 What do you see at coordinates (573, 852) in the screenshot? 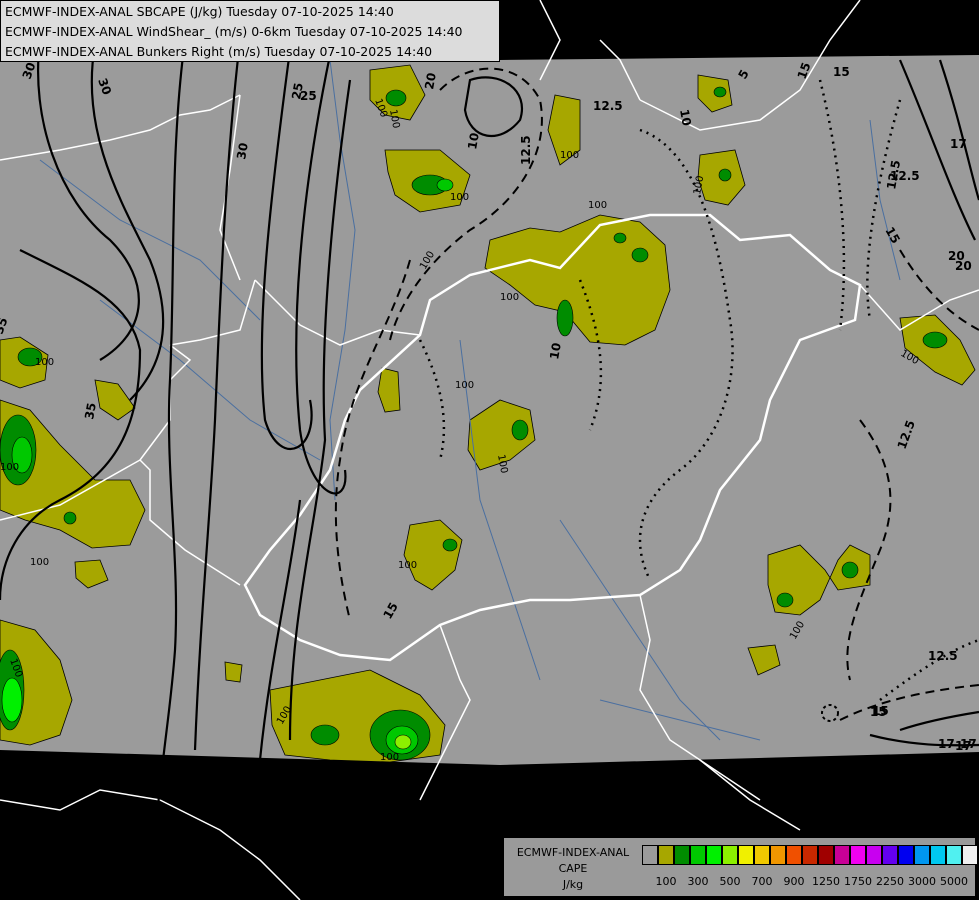
I see `legend-title-line1: ECMWF-INDEX-ANAL` at bounding box center [573, 852].